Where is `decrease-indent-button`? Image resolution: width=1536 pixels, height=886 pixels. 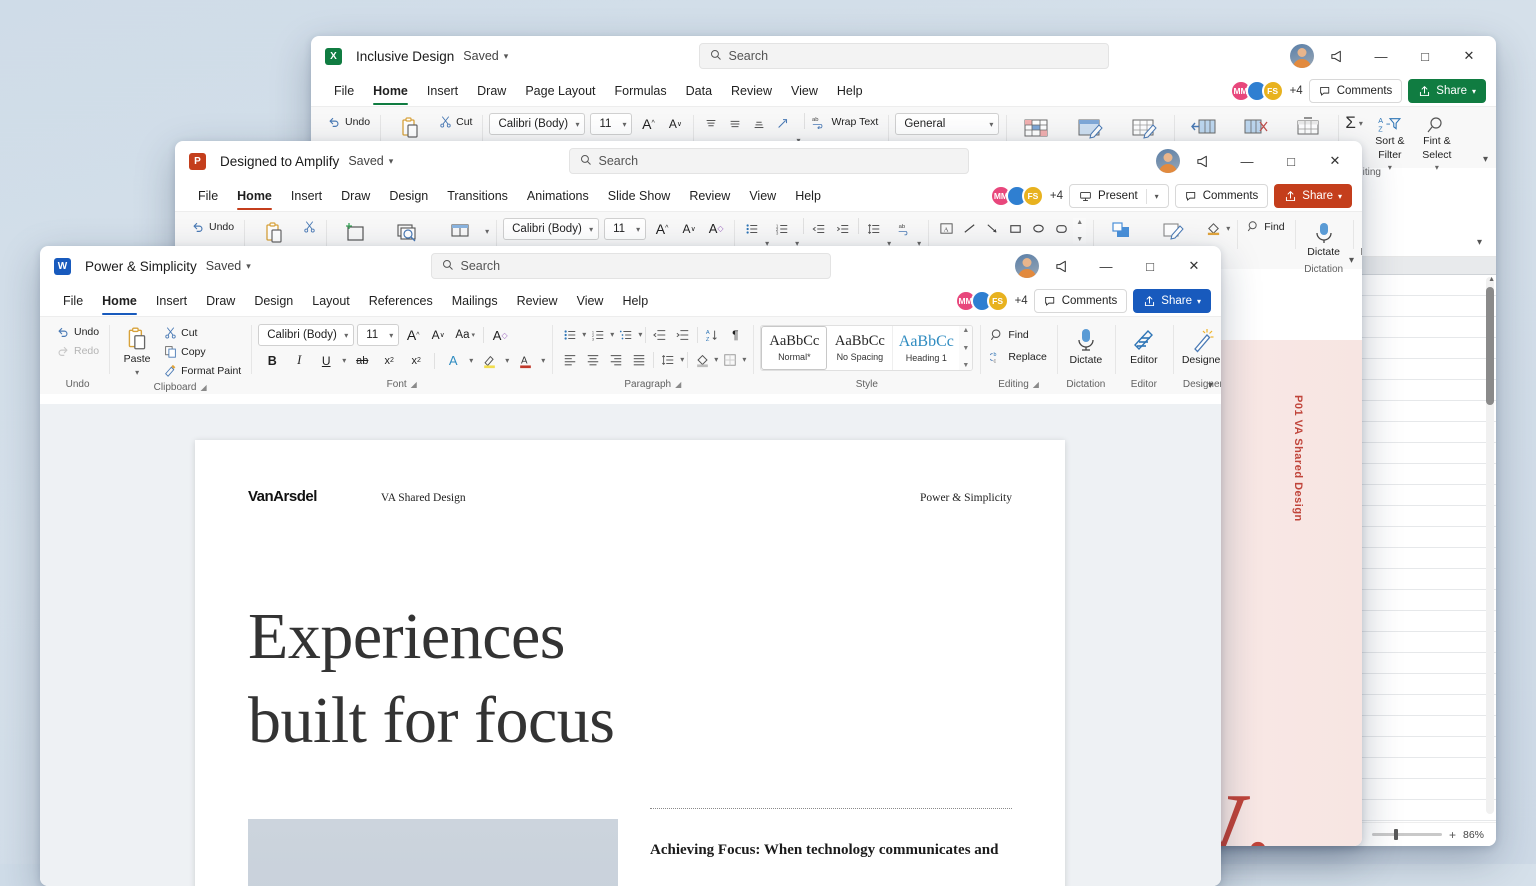
decrease-indent-button is located at coordinates (660, 334).